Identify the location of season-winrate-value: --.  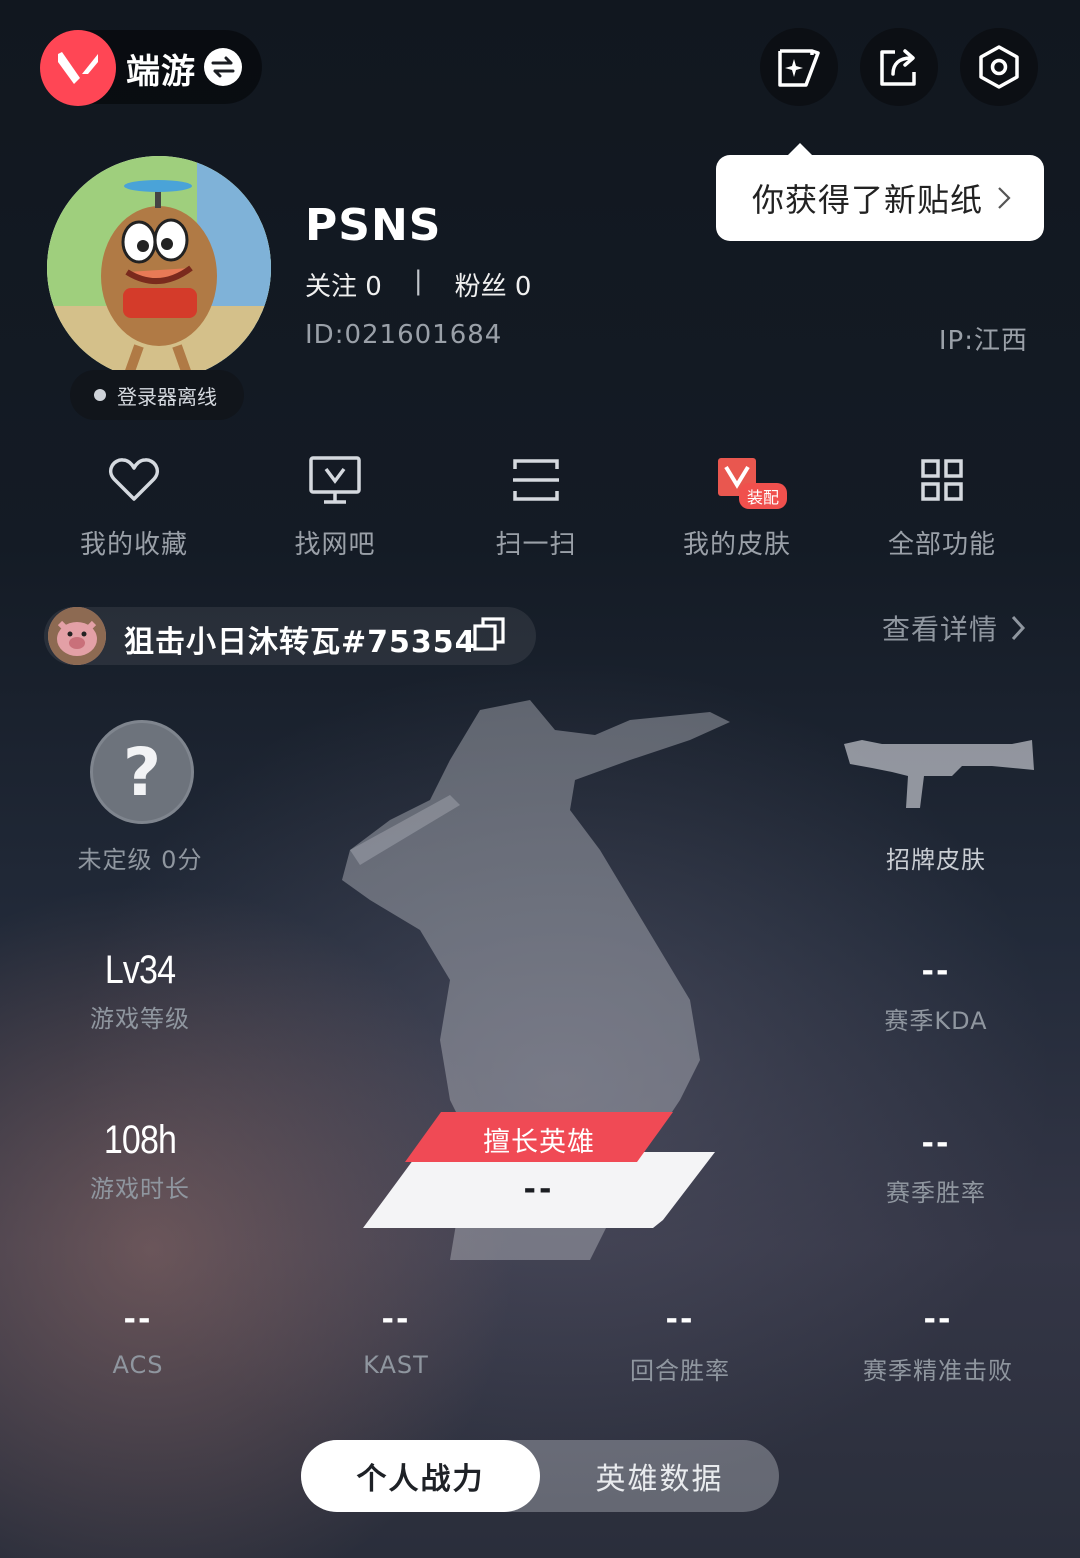
(936, 1143).